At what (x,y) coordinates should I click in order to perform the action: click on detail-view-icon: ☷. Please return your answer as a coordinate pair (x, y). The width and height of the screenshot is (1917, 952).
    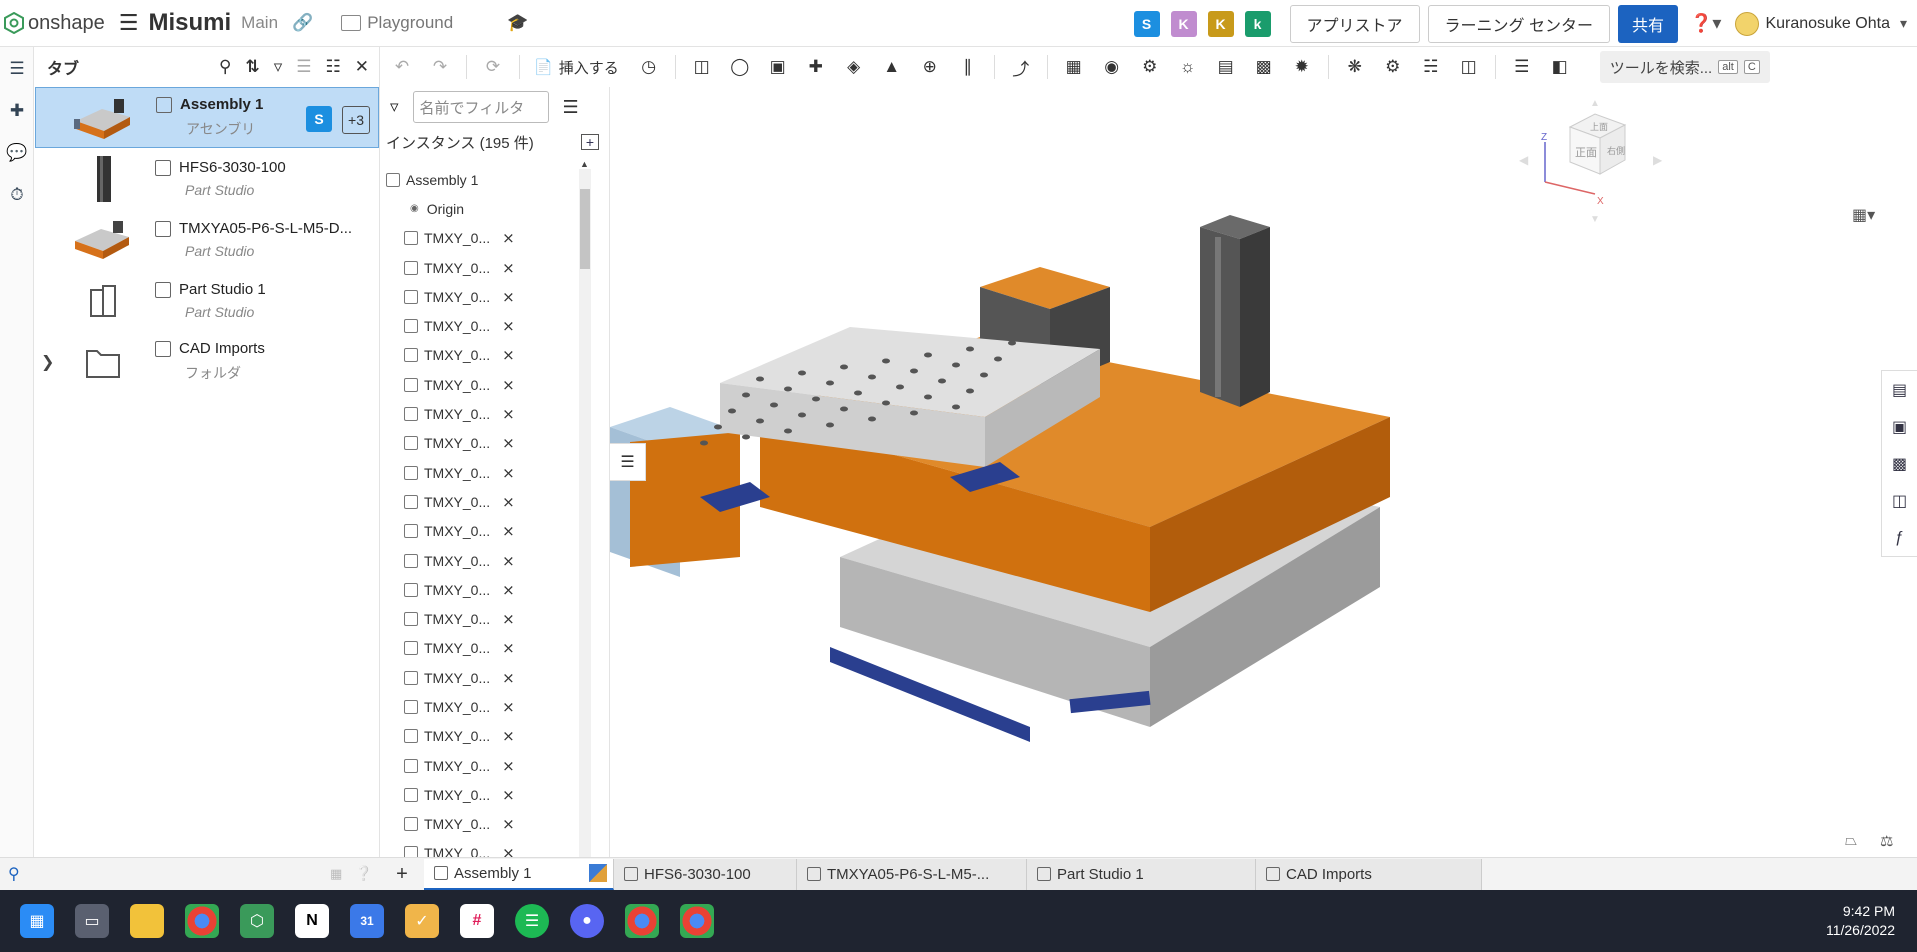
    Looking at the image, I should click on (333, 67).